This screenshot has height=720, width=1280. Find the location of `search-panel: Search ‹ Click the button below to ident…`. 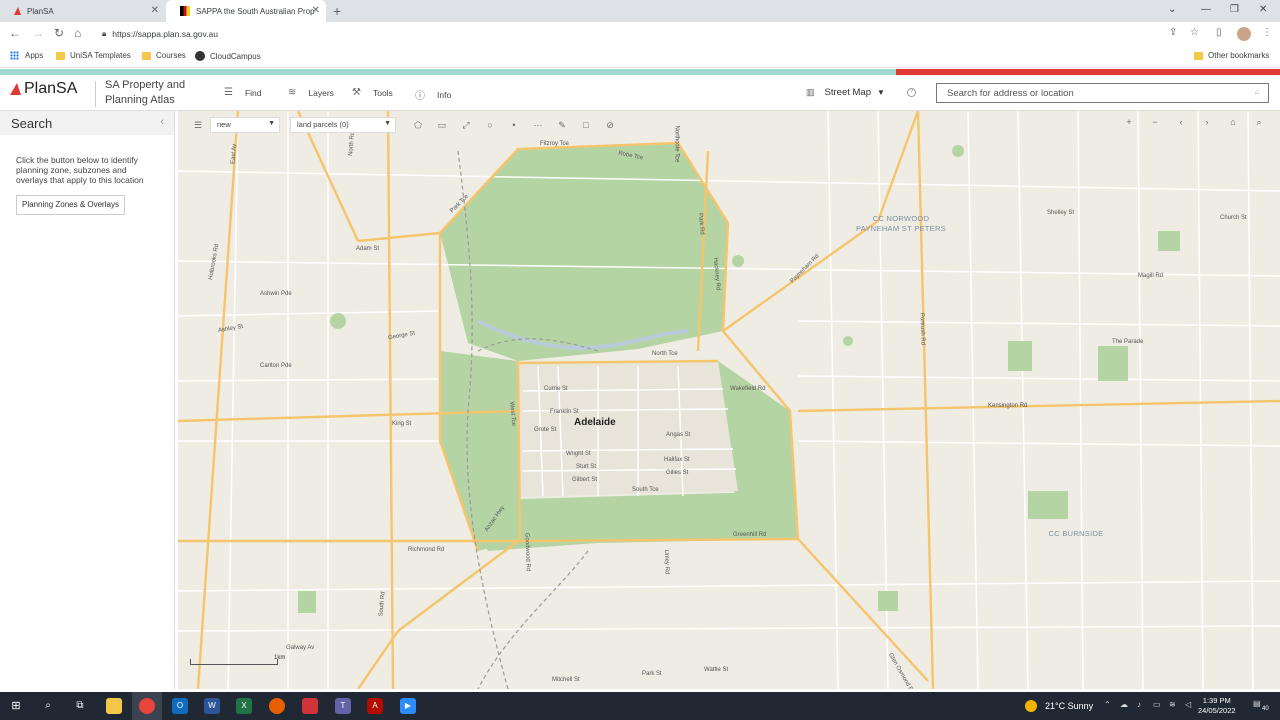

search-panel: Search ‹ Click the button below to ident… is located at coordinates (87, 400).